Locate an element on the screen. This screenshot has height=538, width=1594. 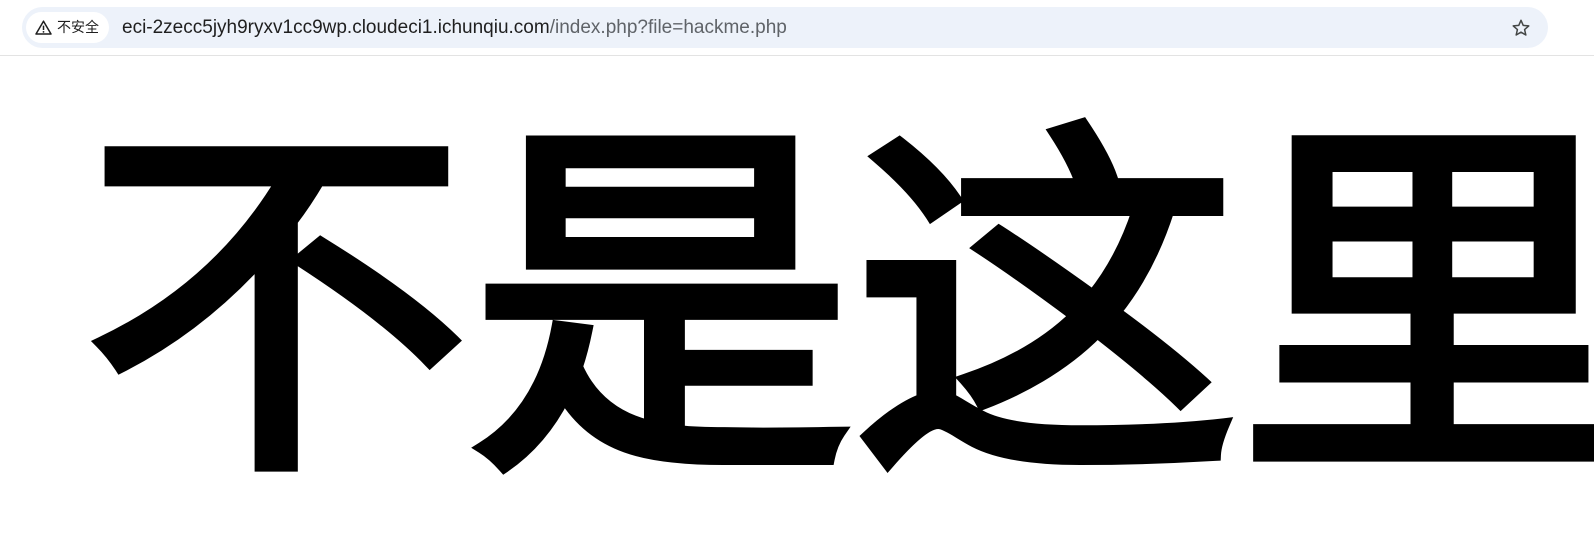
bookmark-star-icon is located at coordinates (1521, 28).